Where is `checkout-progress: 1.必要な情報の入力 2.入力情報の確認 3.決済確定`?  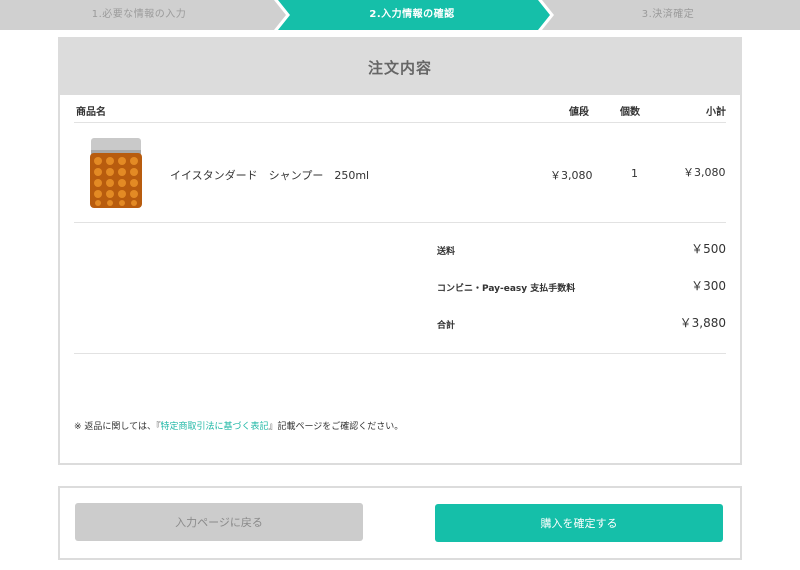
checkout-progress: 1.必要な情報の入力 2.入力情報の確認 3.決済確定 is located at coordinates (400, 15).